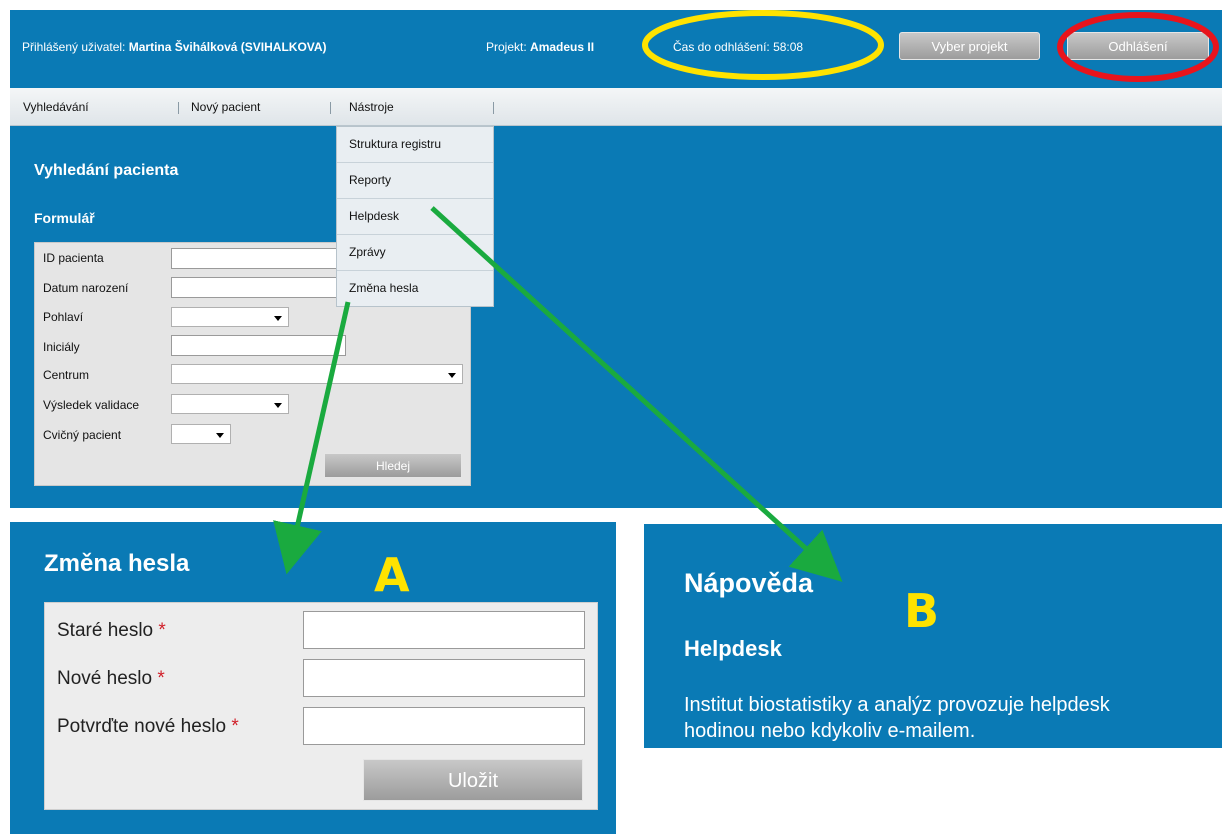  What do you see at coordinates (259, 287) in the screenshot?
I see `birth-date-input` at bounding box center [259, 287].